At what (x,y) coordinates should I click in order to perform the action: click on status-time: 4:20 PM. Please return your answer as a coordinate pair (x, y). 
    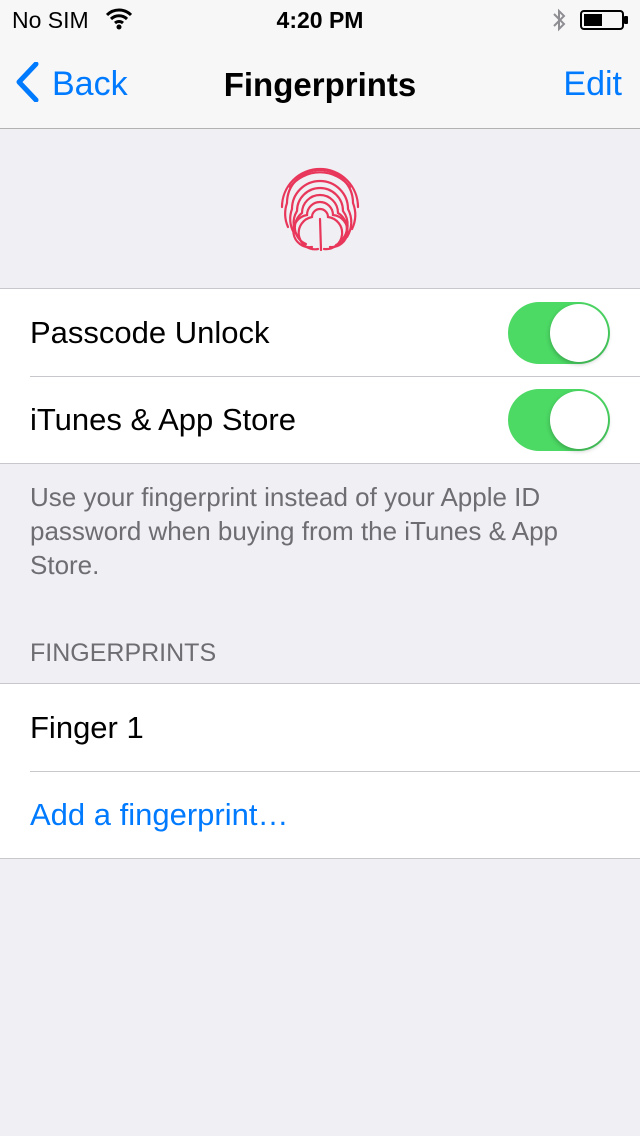
    Looking at the image, I should click on (320, 20).